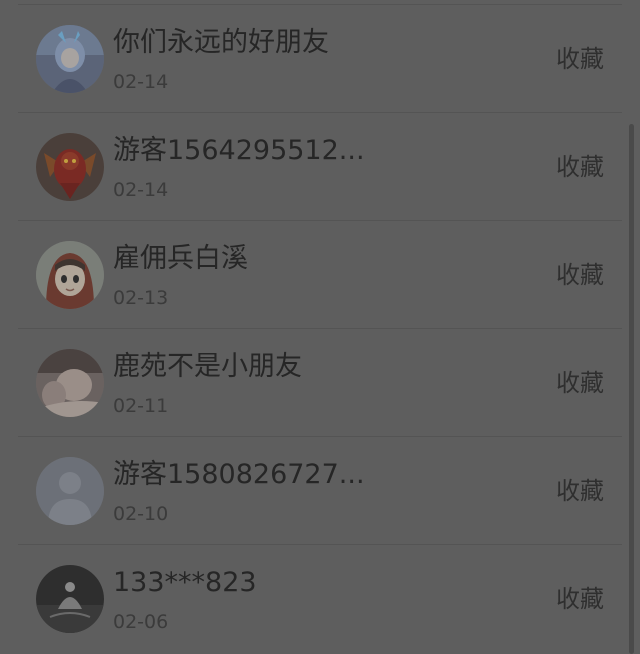 This screenshot has height=654, width=640. I want to click on photo-avatar-icon, so click(70, 383).